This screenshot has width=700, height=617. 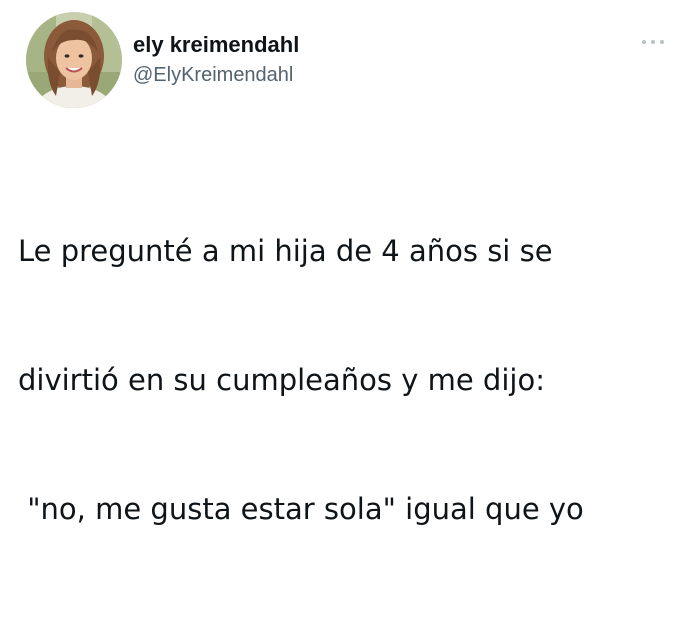 What do you see at coordinates (216, 45) in the screenshot?
I see `display-name: ely kreimendahl` at bounding box center [216, 45].